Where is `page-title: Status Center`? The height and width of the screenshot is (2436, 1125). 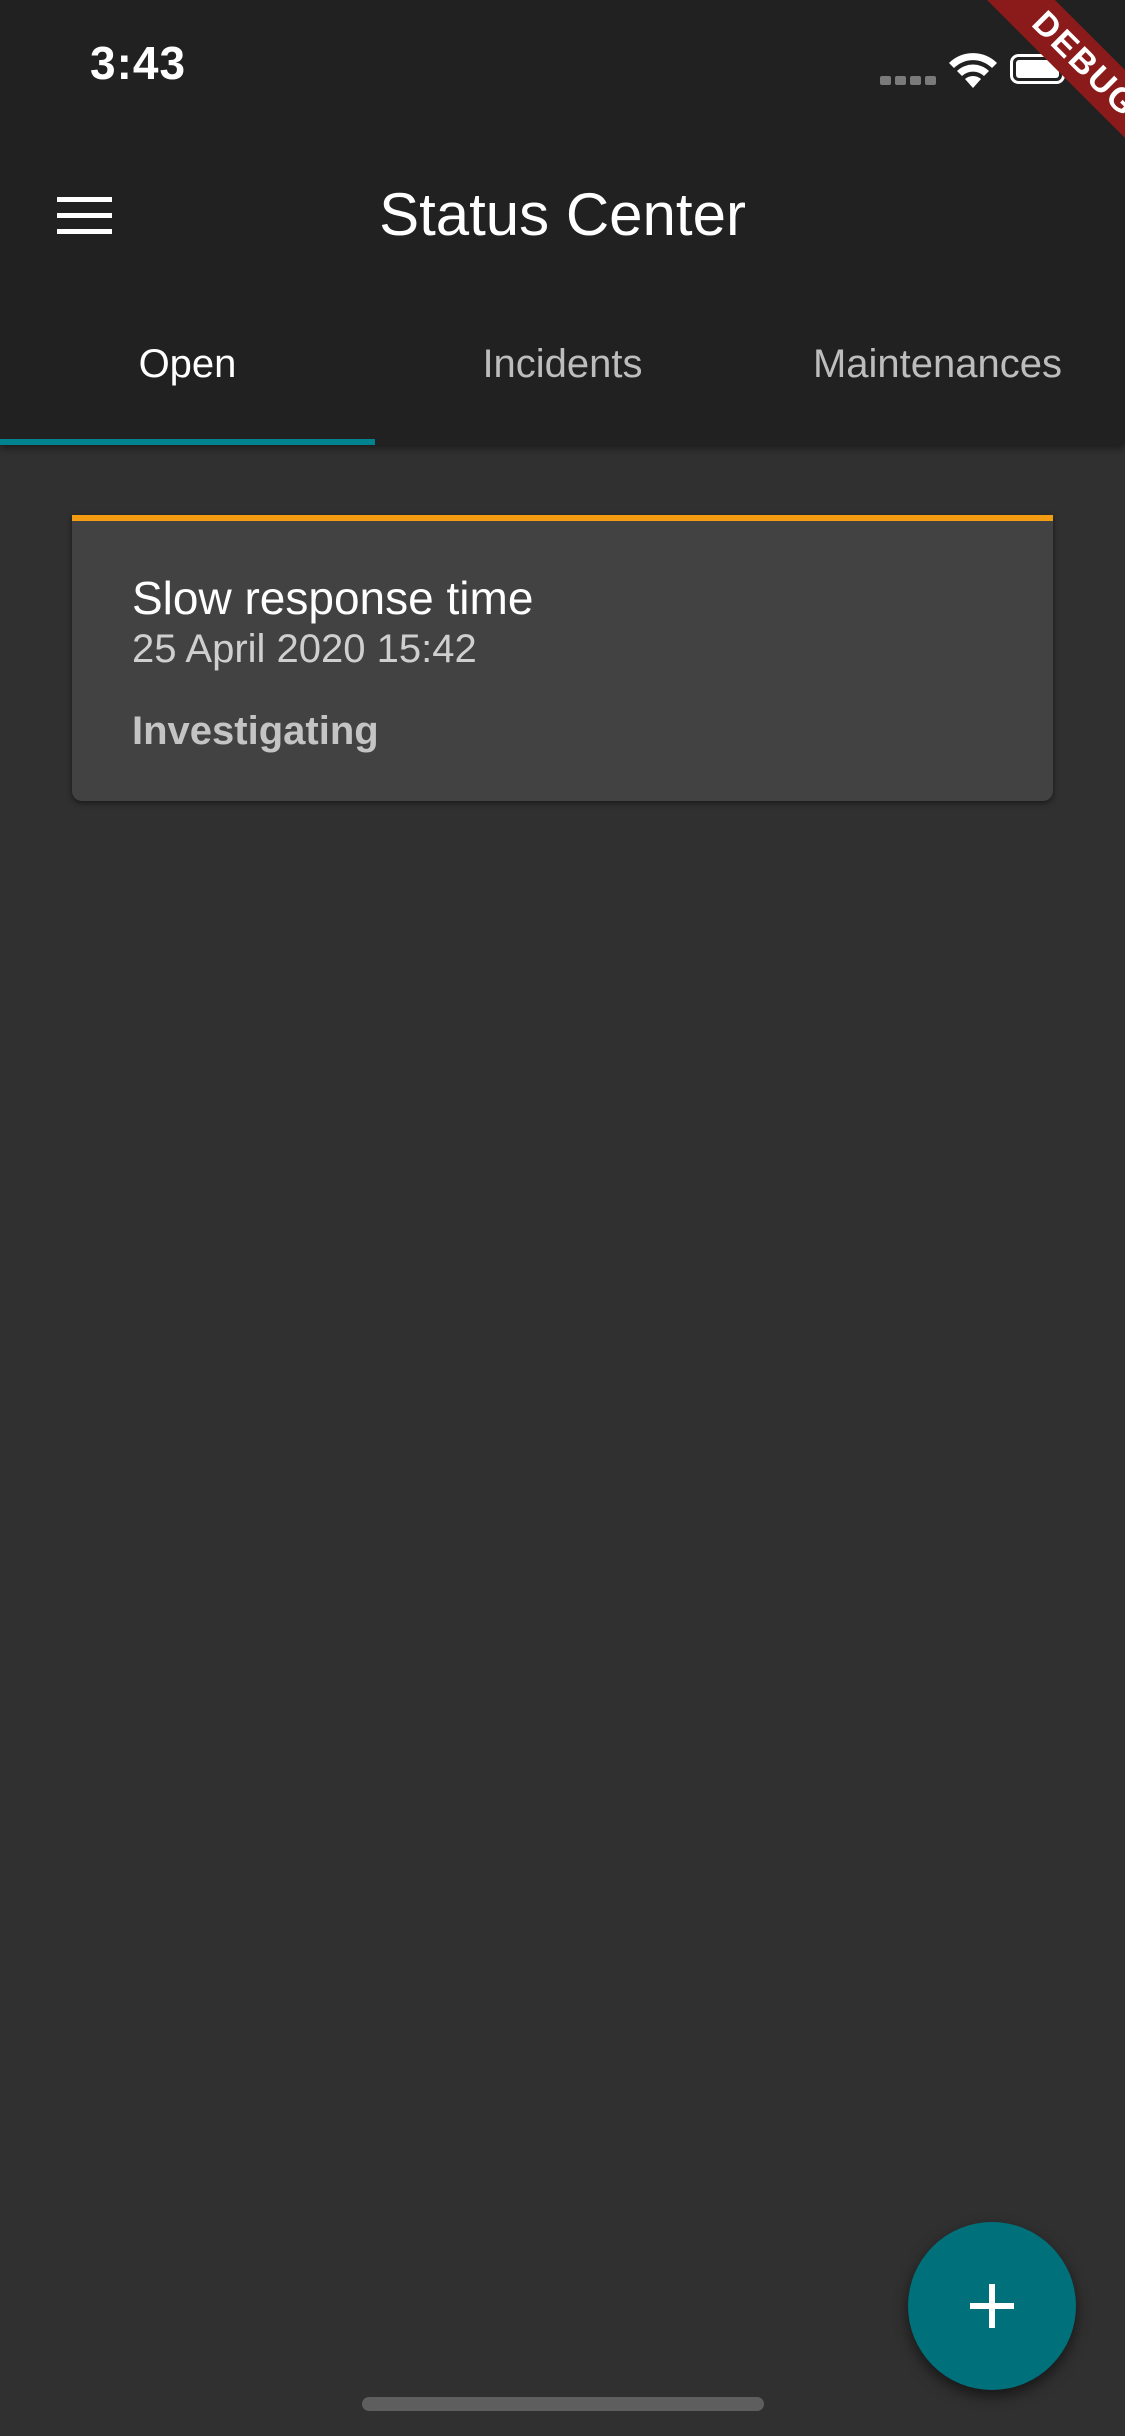
page-title: Status Center is located at coordinates (562, 214).